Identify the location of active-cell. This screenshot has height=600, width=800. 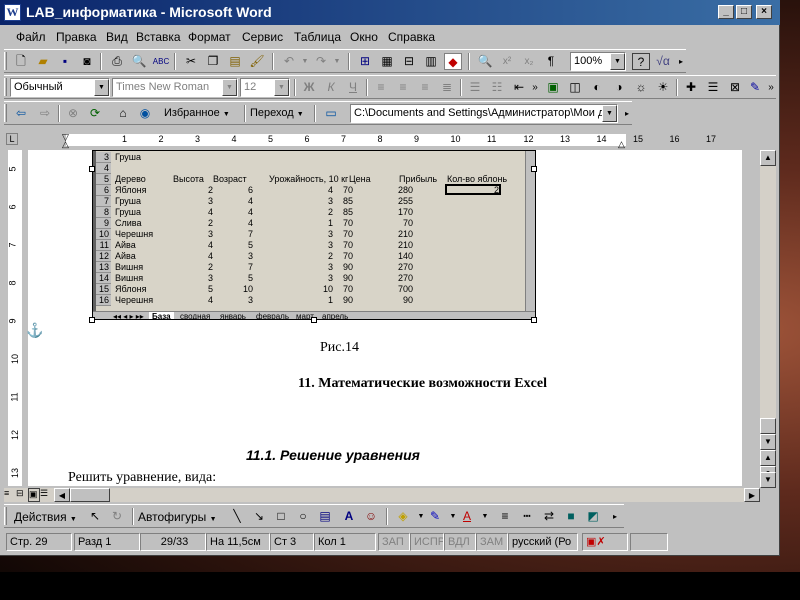
(473, 189).